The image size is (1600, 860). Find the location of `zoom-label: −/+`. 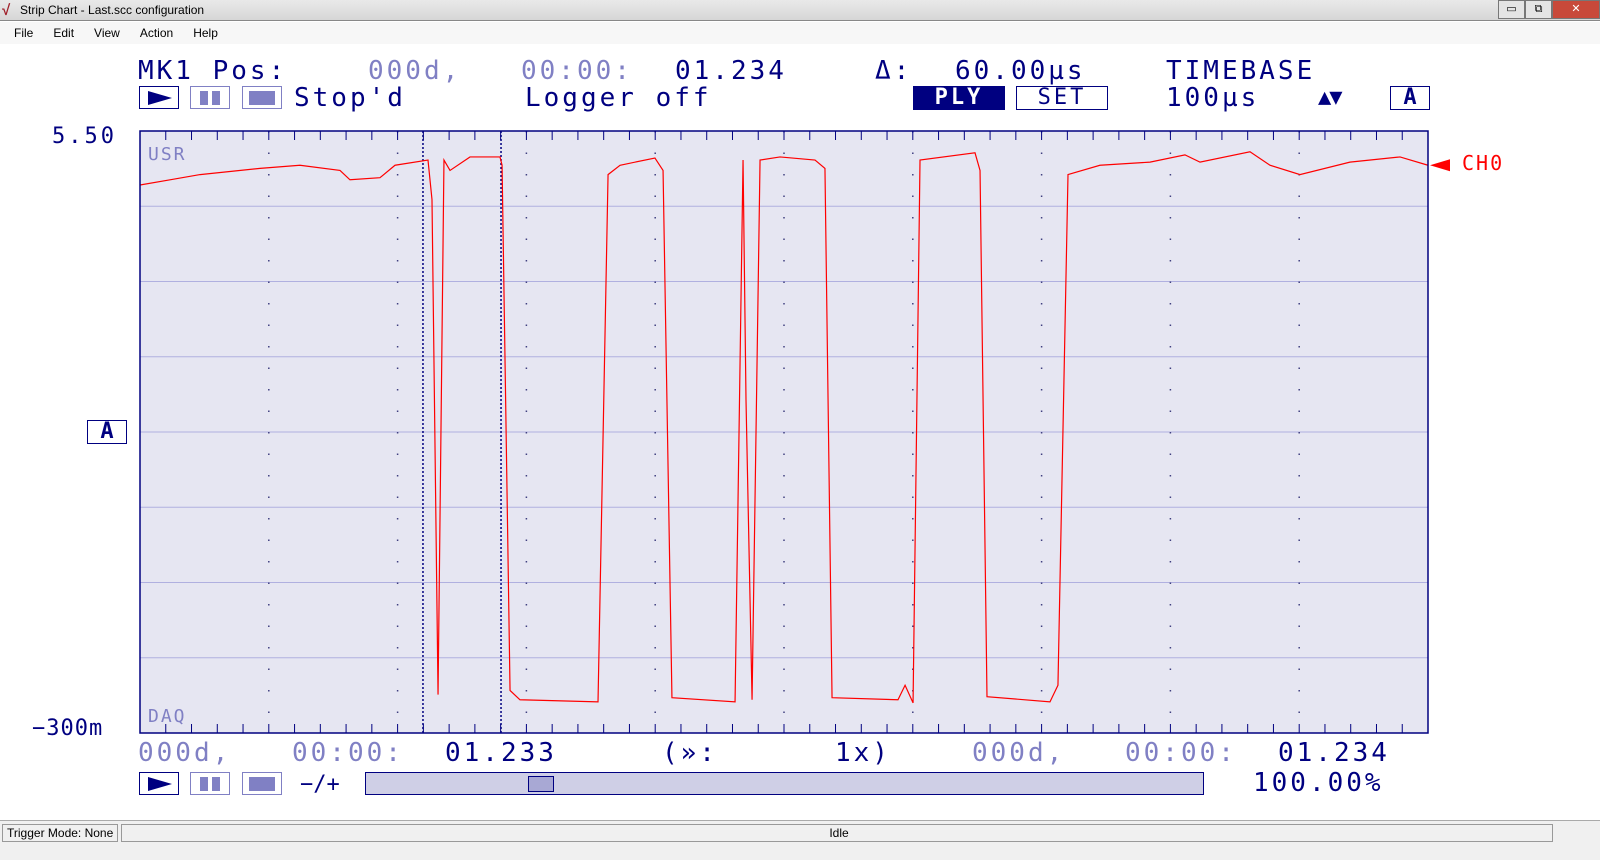

zoom-label: −/+ is located at coordinates (320, 785).